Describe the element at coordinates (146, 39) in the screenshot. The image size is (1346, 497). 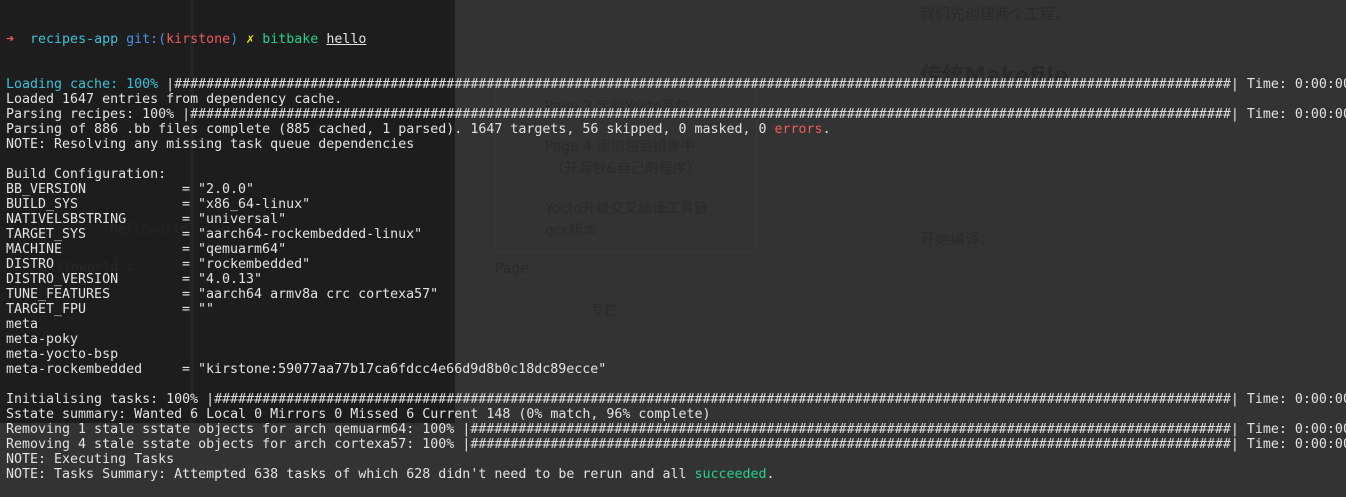
I see `git-prefix: git:(` at that location.